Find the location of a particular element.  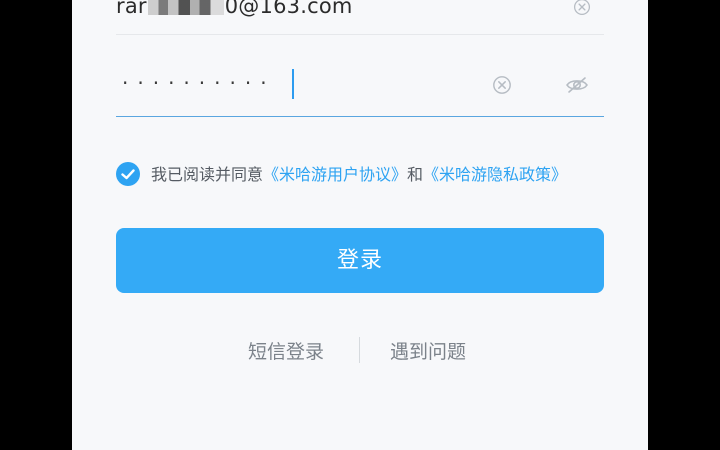

check-icon is located at coordinates (128, 174).